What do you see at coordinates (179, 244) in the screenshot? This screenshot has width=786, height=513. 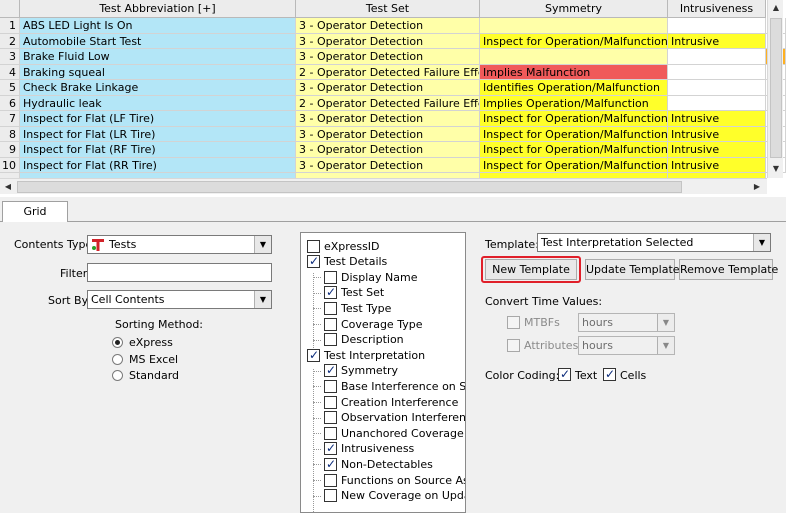 I see `contents-type-select: Tests ▼` at bounding box center [179, 244].